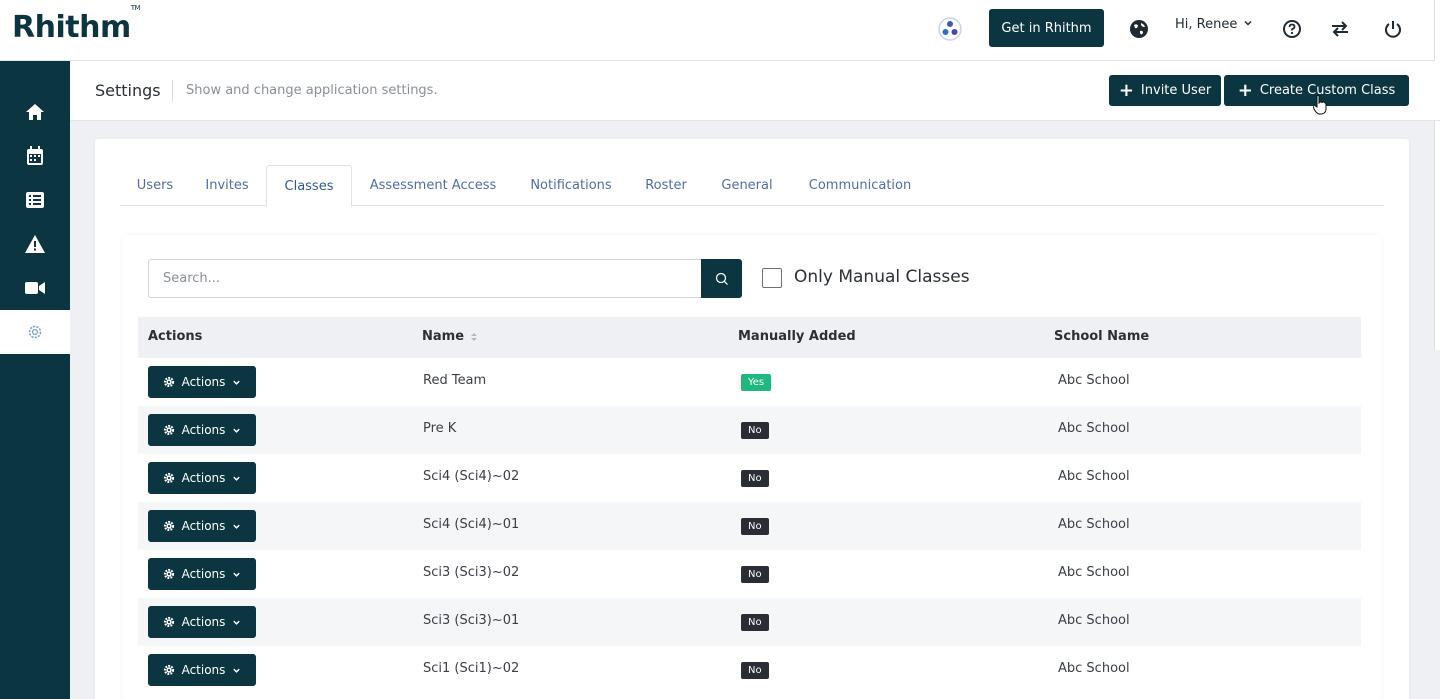 This screenshot has width=1440, height=699. I want to click on scrollbar, so click(1437, 175).